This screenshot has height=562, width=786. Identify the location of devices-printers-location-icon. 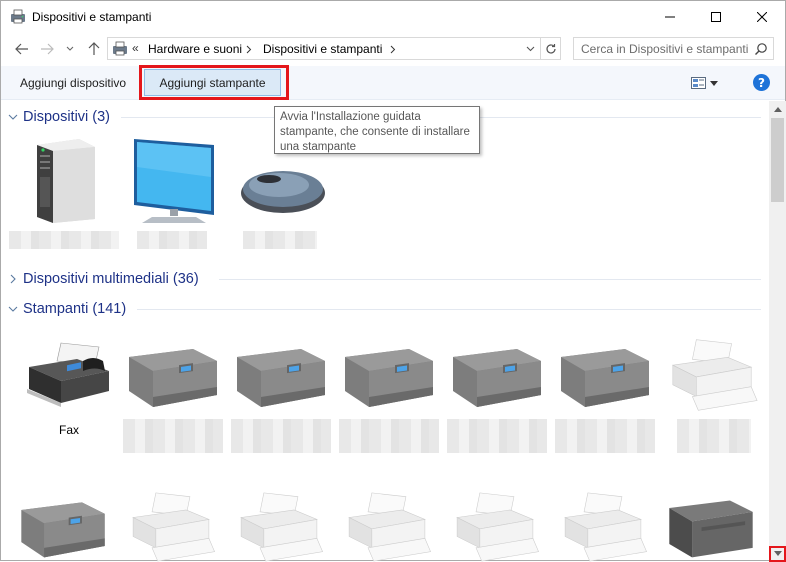
(120, 48).